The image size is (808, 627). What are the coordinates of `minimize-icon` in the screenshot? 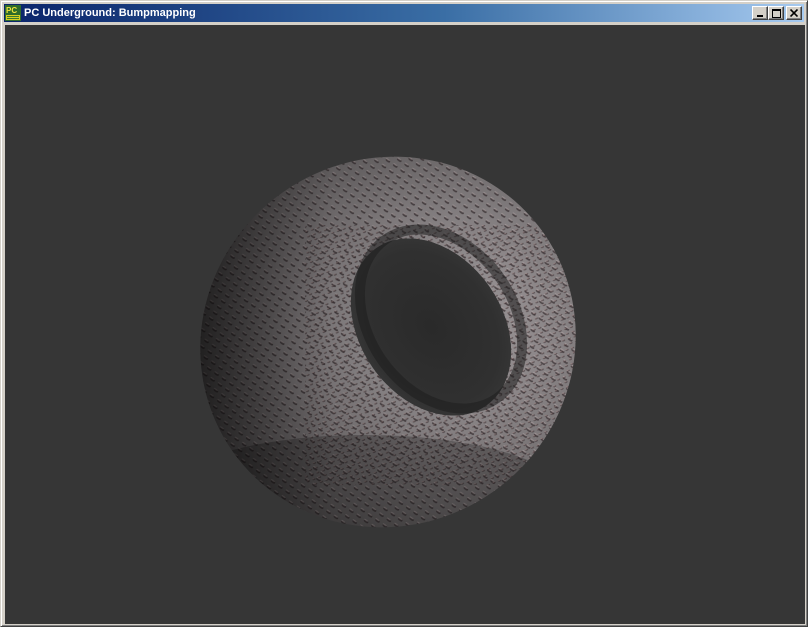 It's located at (760, 16).